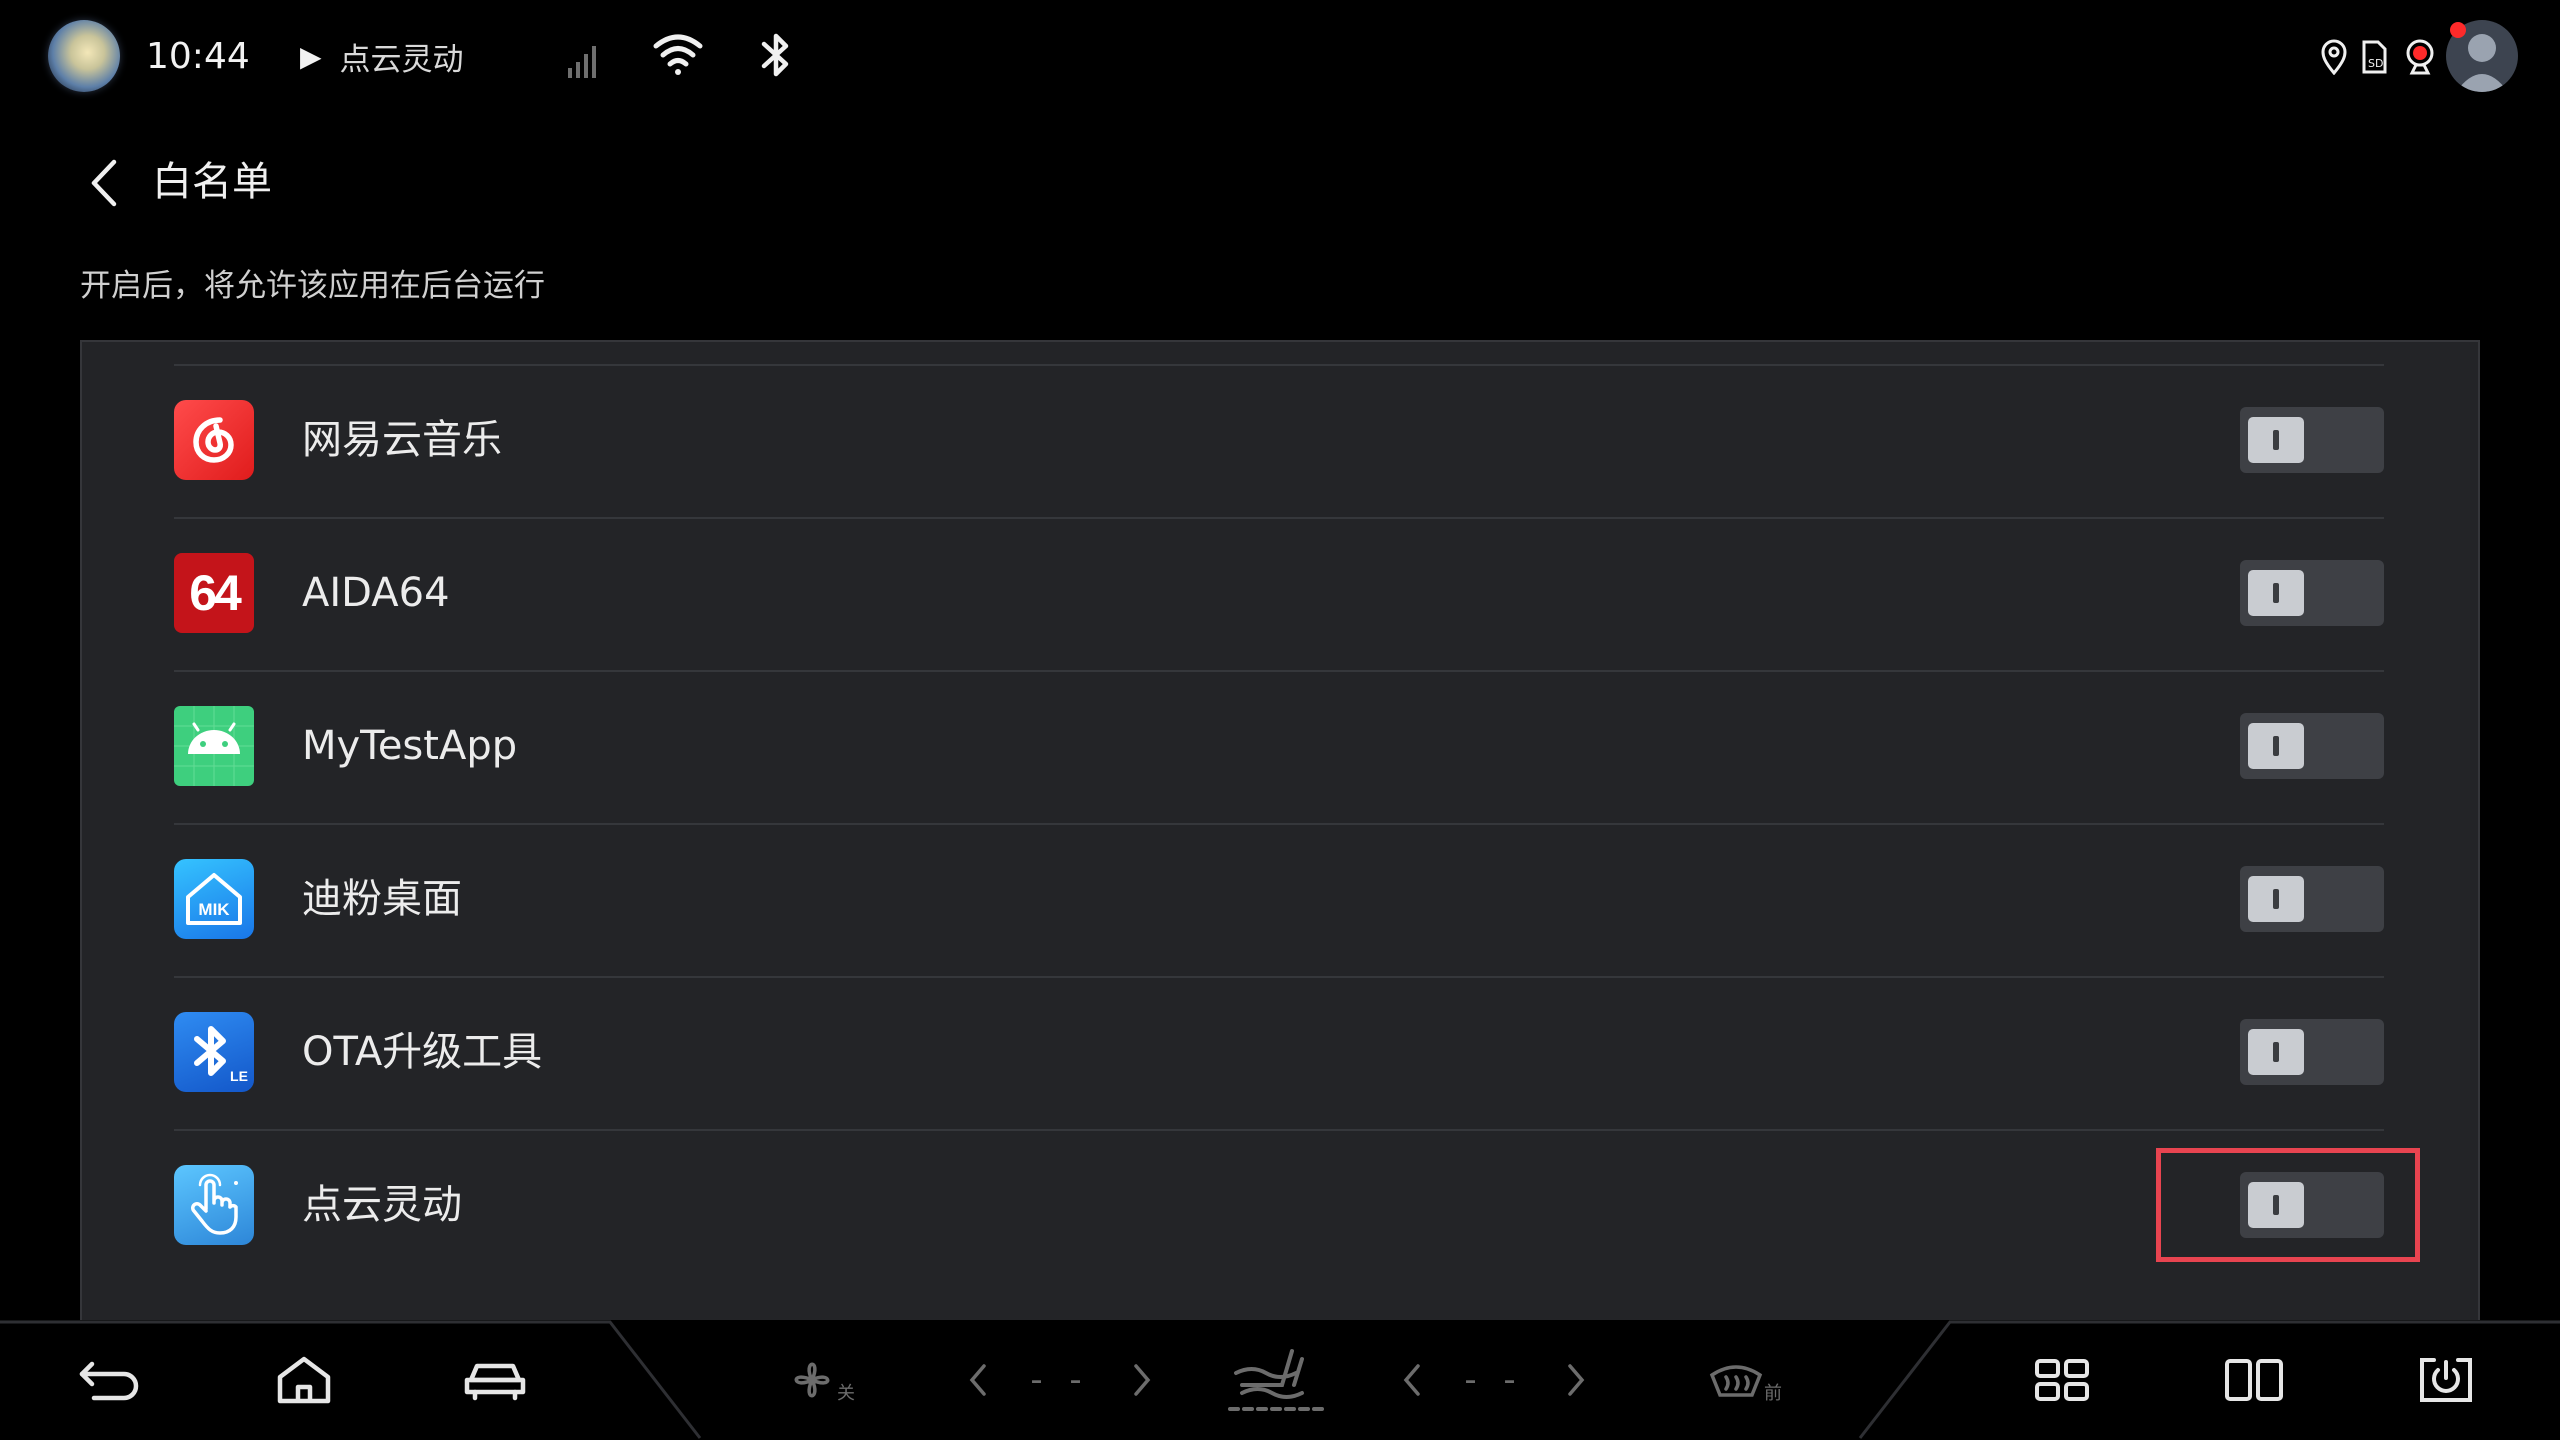  What do you see at coordinates (214, 899) in the screenshot?
I see `dfan-launcher-icon: MIK` at bounding box center [214, 899].